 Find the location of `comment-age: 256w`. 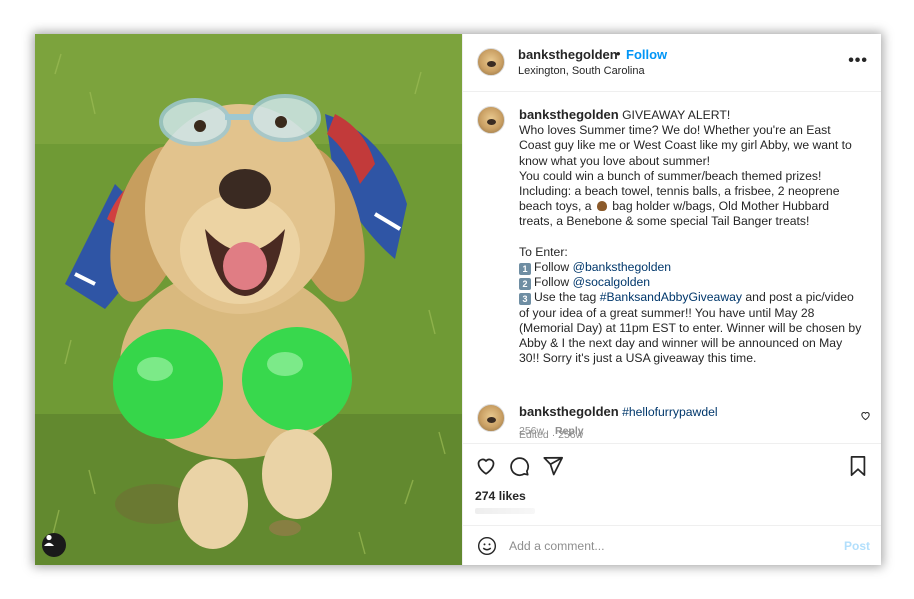

comment-age: 256w is located at coordinates (532, 431).